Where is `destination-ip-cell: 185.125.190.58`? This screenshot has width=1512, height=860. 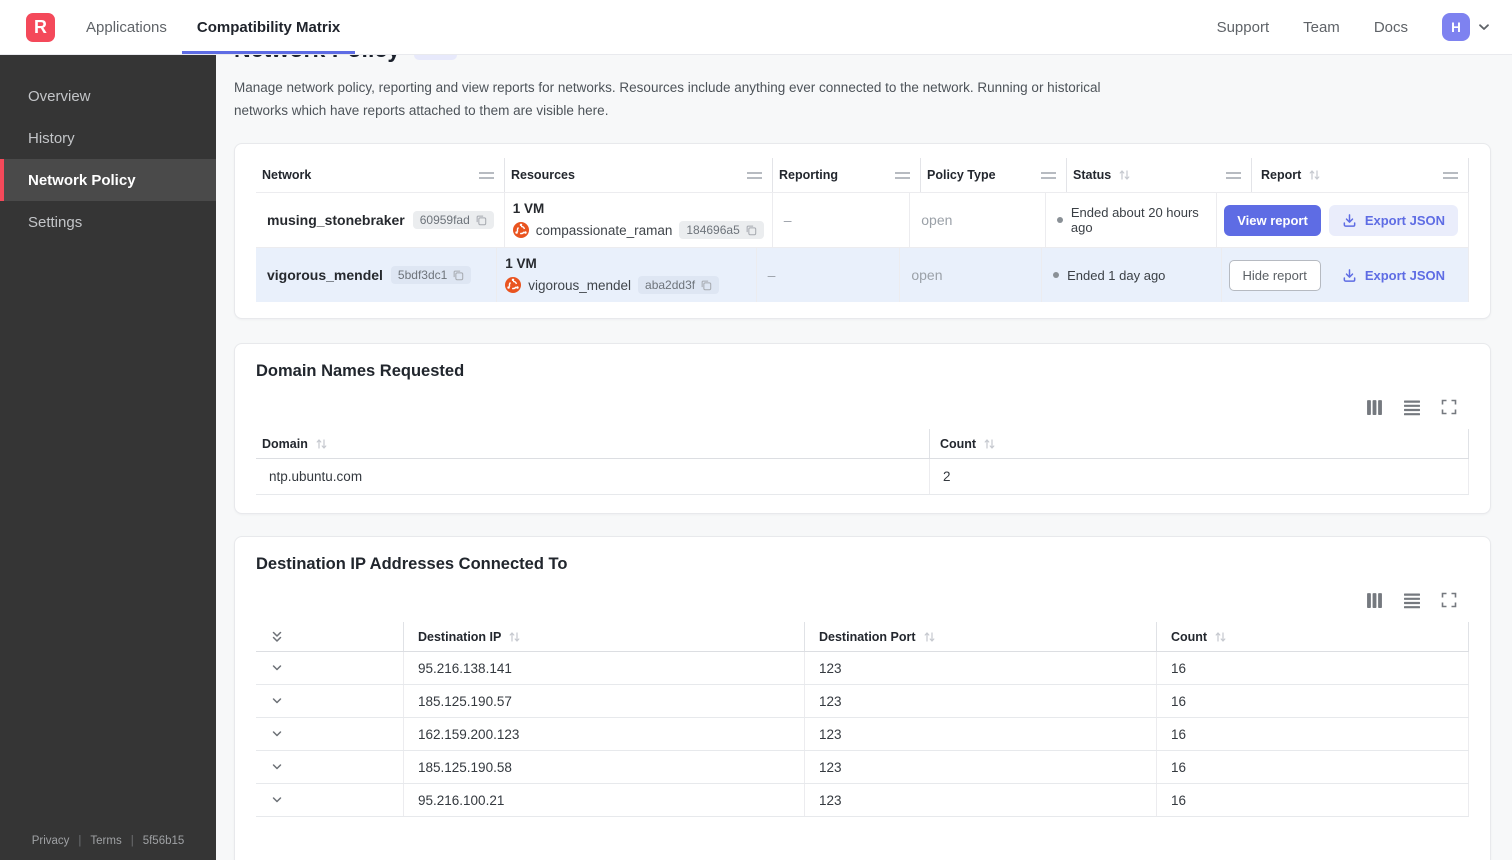
destination-ip-cell: 185.125.190.58 is located at coordinates (604, 767).